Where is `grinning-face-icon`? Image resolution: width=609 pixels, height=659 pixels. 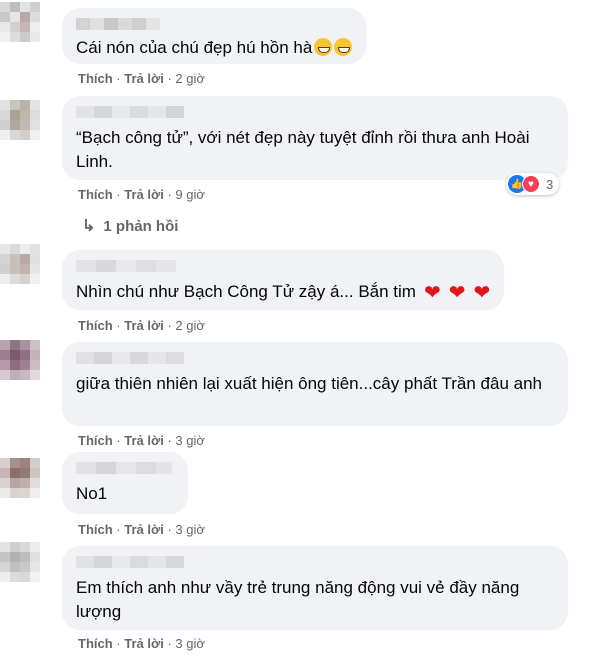
grinning-face-icon is located at coordinates (343, 47).